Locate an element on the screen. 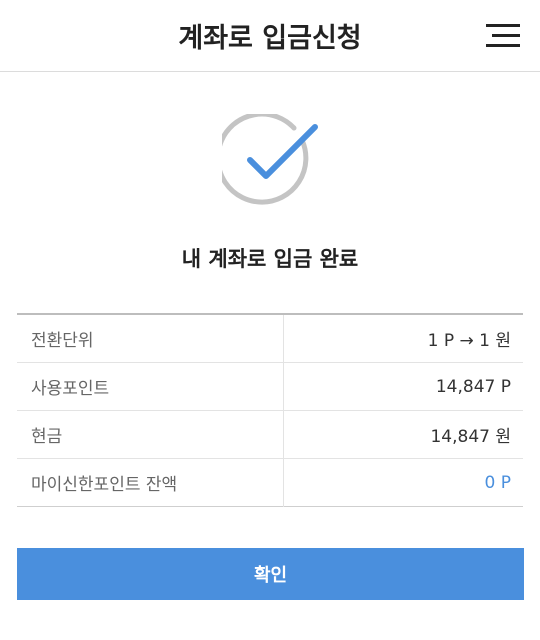 The image size is (540, 640). hamburger-menu-icon is located at coordinates (503, 35).